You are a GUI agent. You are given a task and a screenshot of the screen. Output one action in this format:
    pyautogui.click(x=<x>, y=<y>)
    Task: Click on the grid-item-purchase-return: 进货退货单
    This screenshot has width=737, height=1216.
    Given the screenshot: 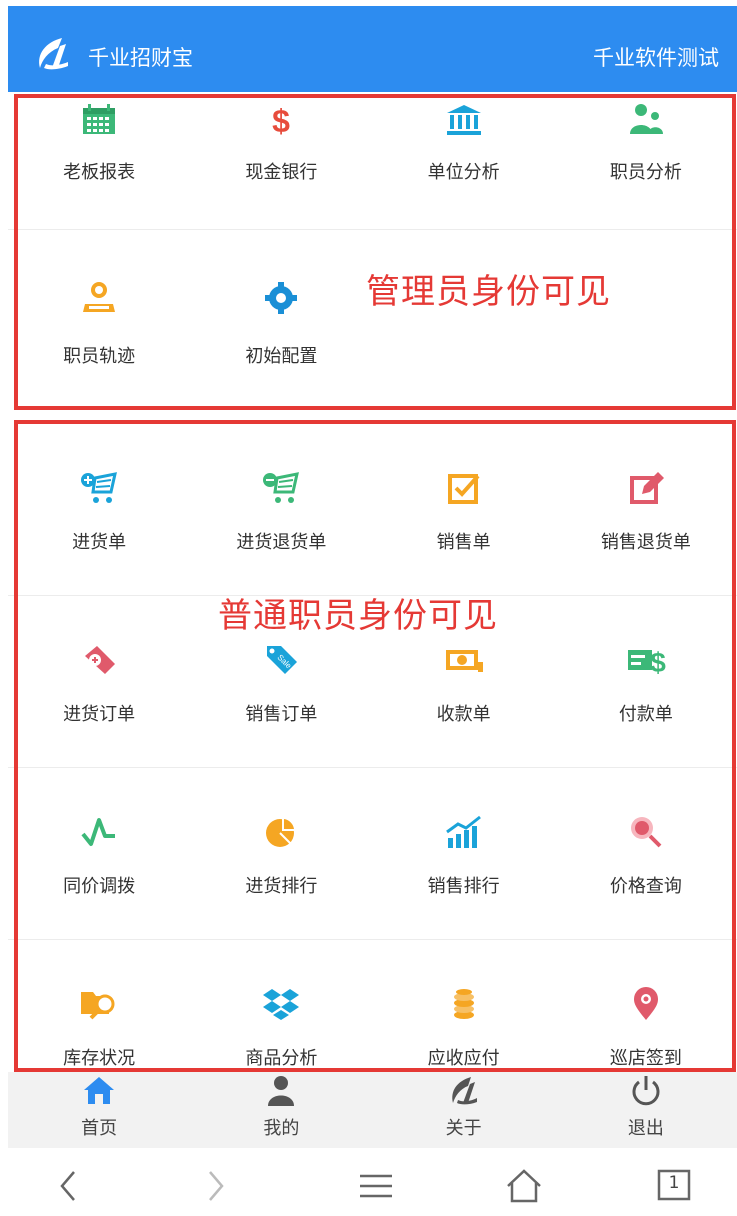 What is the action you would take?
    pyautogui.click(x=281, y=509)
    